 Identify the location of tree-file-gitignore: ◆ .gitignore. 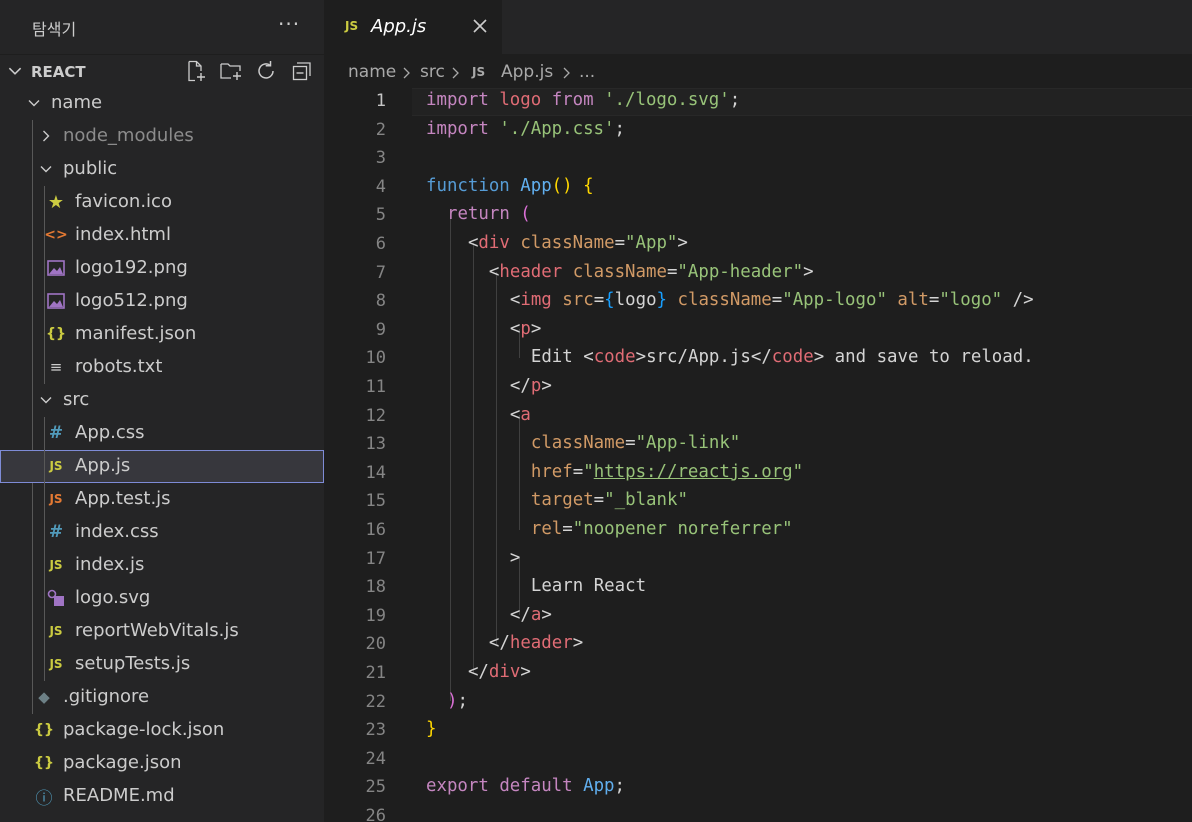
(162, 697).